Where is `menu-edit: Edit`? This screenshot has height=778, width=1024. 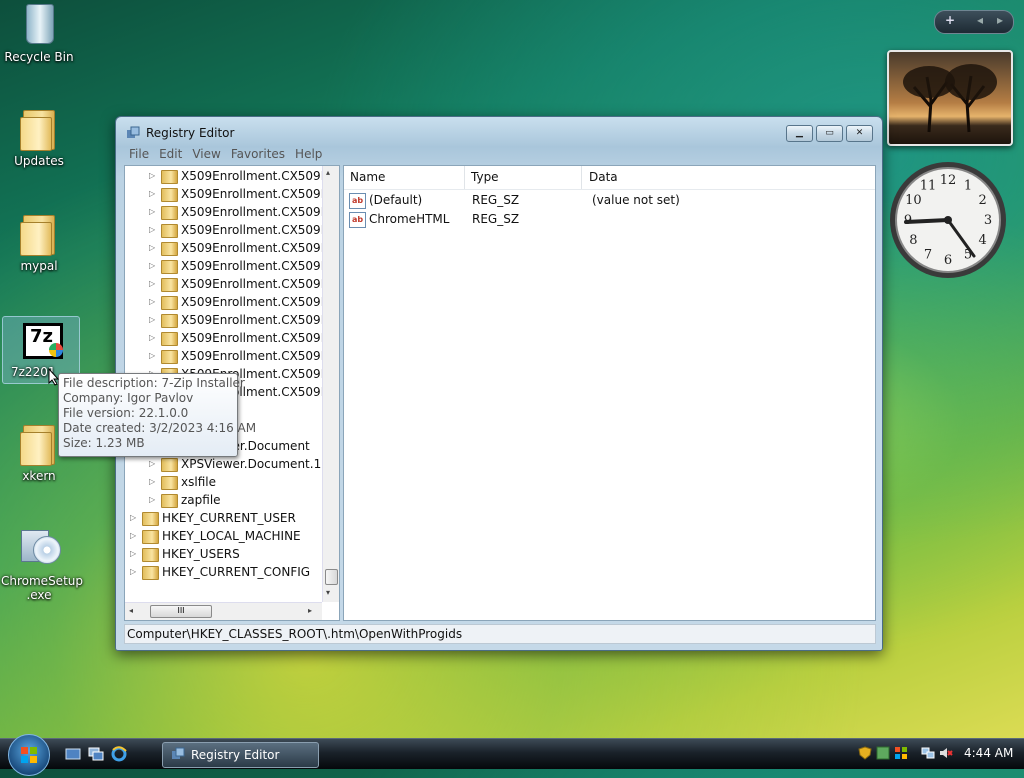 menu-edit: Edit is located at coordinates (170, 154).